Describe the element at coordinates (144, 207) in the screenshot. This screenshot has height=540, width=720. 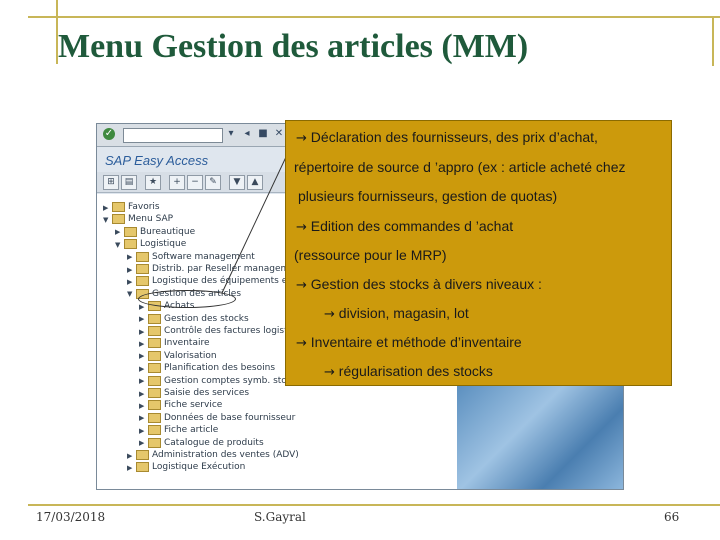
I see `tree-node-label: Favoris` at that location.